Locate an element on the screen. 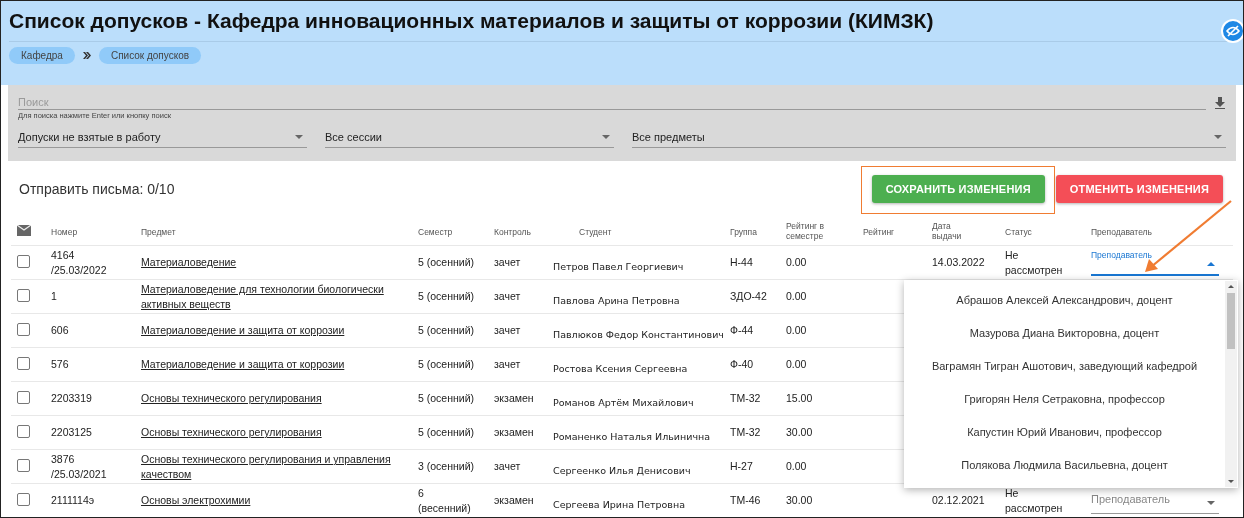 Image resolution: width=1244 pixels, height=518 pixels. filter-dropdown: Все сессии is located at coordinates (469, 138).